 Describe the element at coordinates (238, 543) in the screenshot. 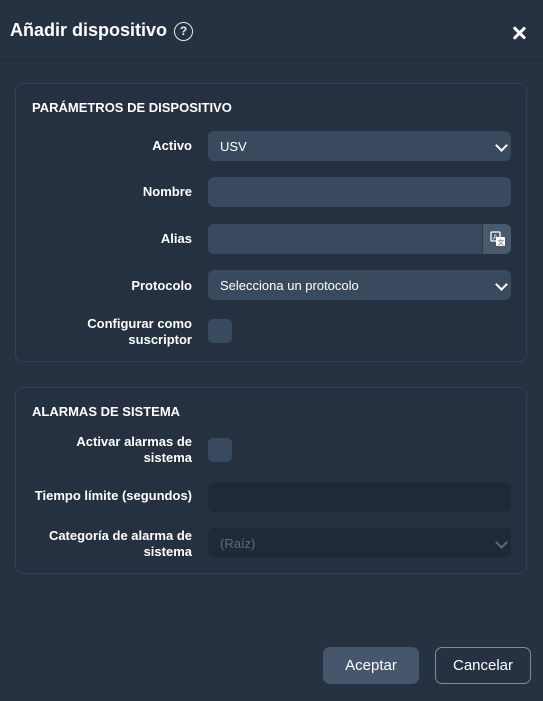

I see `alarm-category-value: (Raíz)` at that location.